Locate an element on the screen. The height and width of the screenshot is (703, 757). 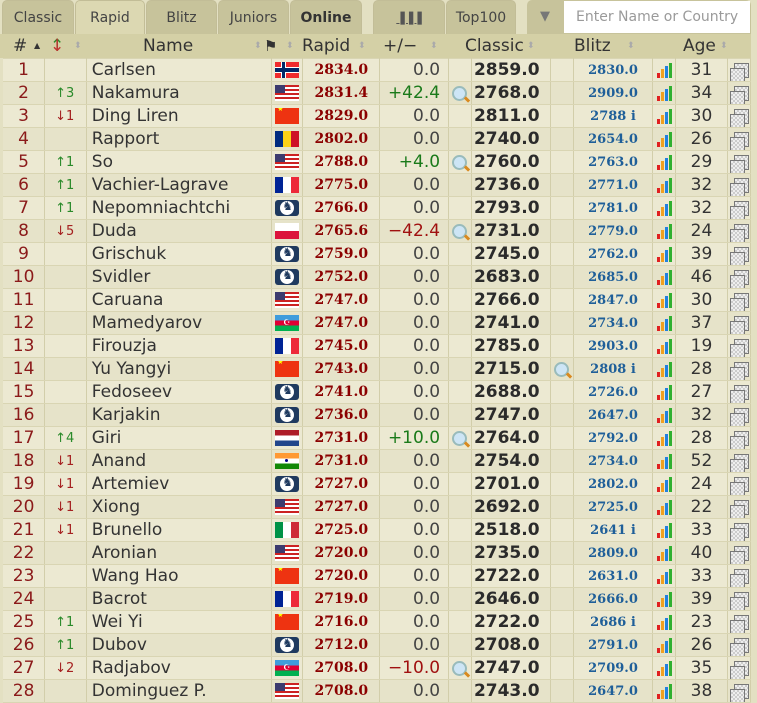
table-row: 13 Firouzja 2745.0 0.0 2785.0 2903.0 19 is located at coordinates (377, 346).